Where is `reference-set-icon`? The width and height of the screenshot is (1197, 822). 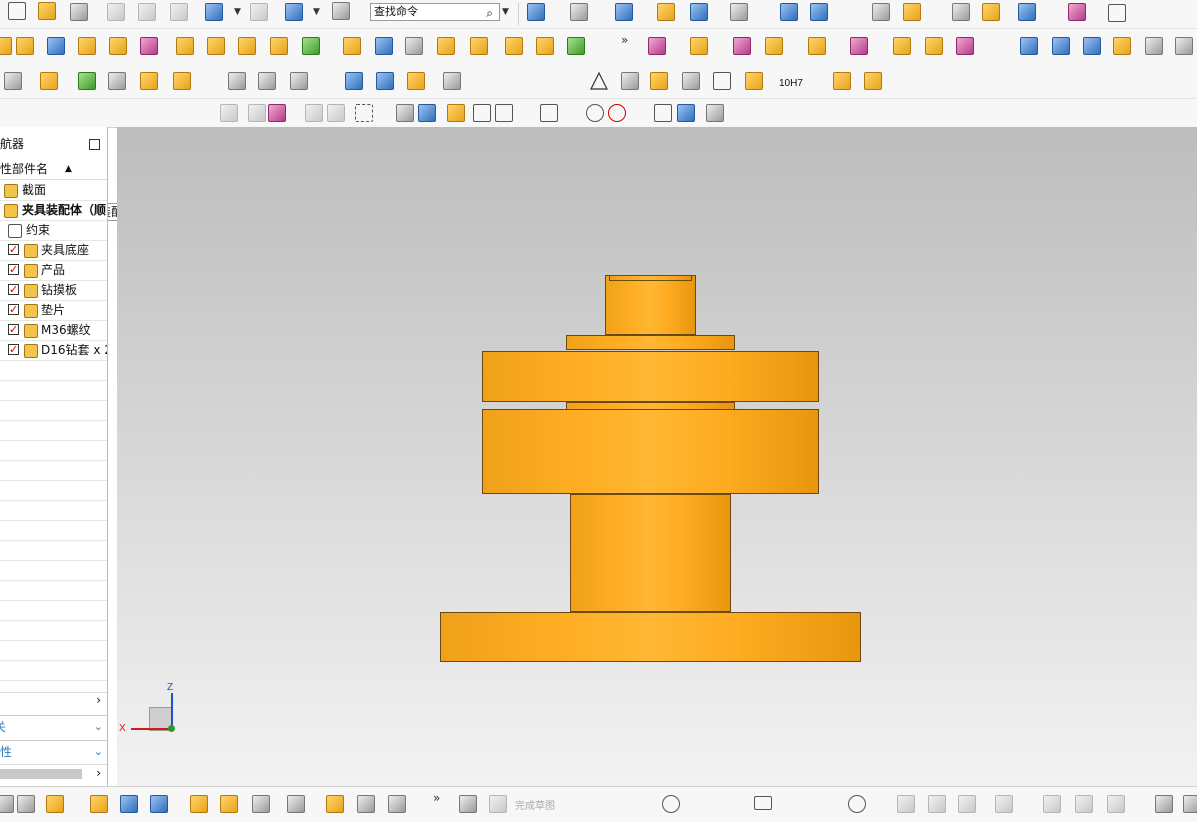 reference-set-icon is located at coordinates (842, 81).